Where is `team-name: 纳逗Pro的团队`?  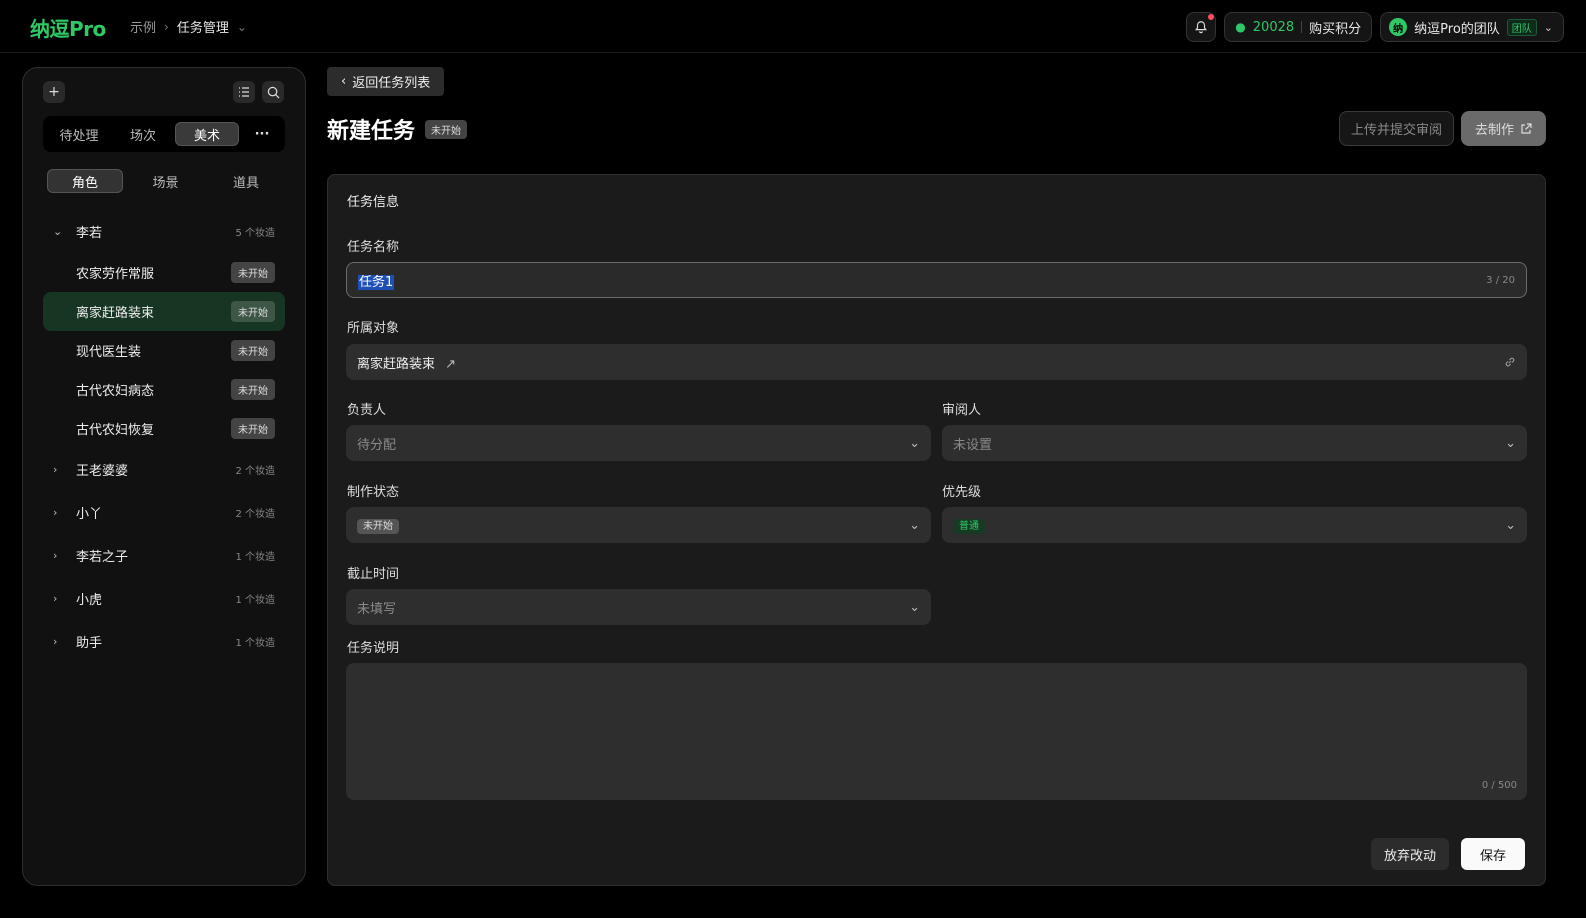 team-name: 纳逗Pro的团队 is located at coordinates (1457, 29).